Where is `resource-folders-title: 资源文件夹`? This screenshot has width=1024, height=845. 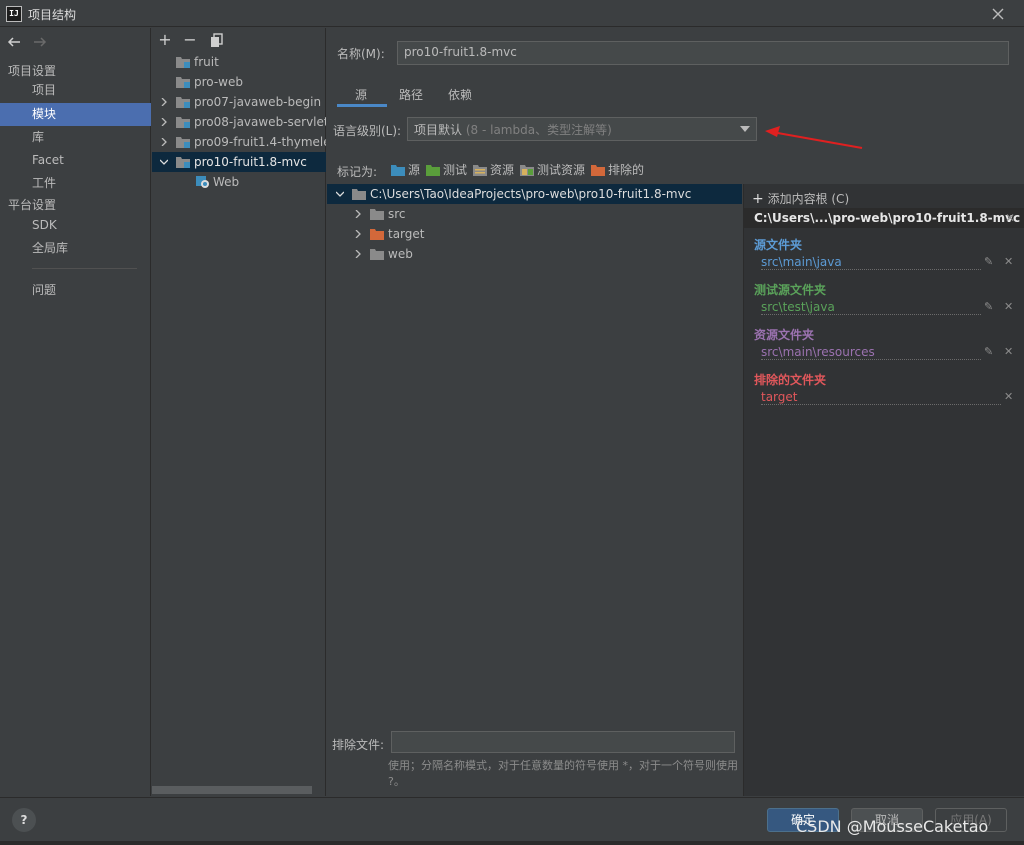 resource-folders-title: 资源文件夹 is located at coordinates (784, 335).